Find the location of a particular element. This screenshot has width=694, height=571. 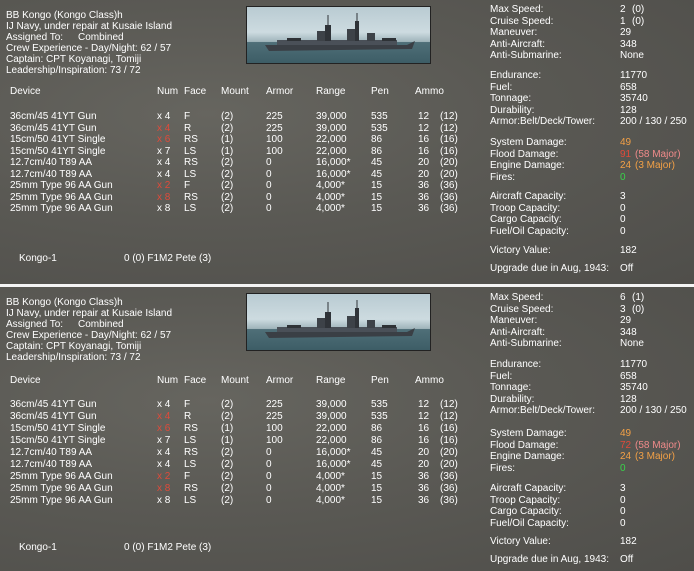

device-pen: 535 is located at coordinates (379, 404).